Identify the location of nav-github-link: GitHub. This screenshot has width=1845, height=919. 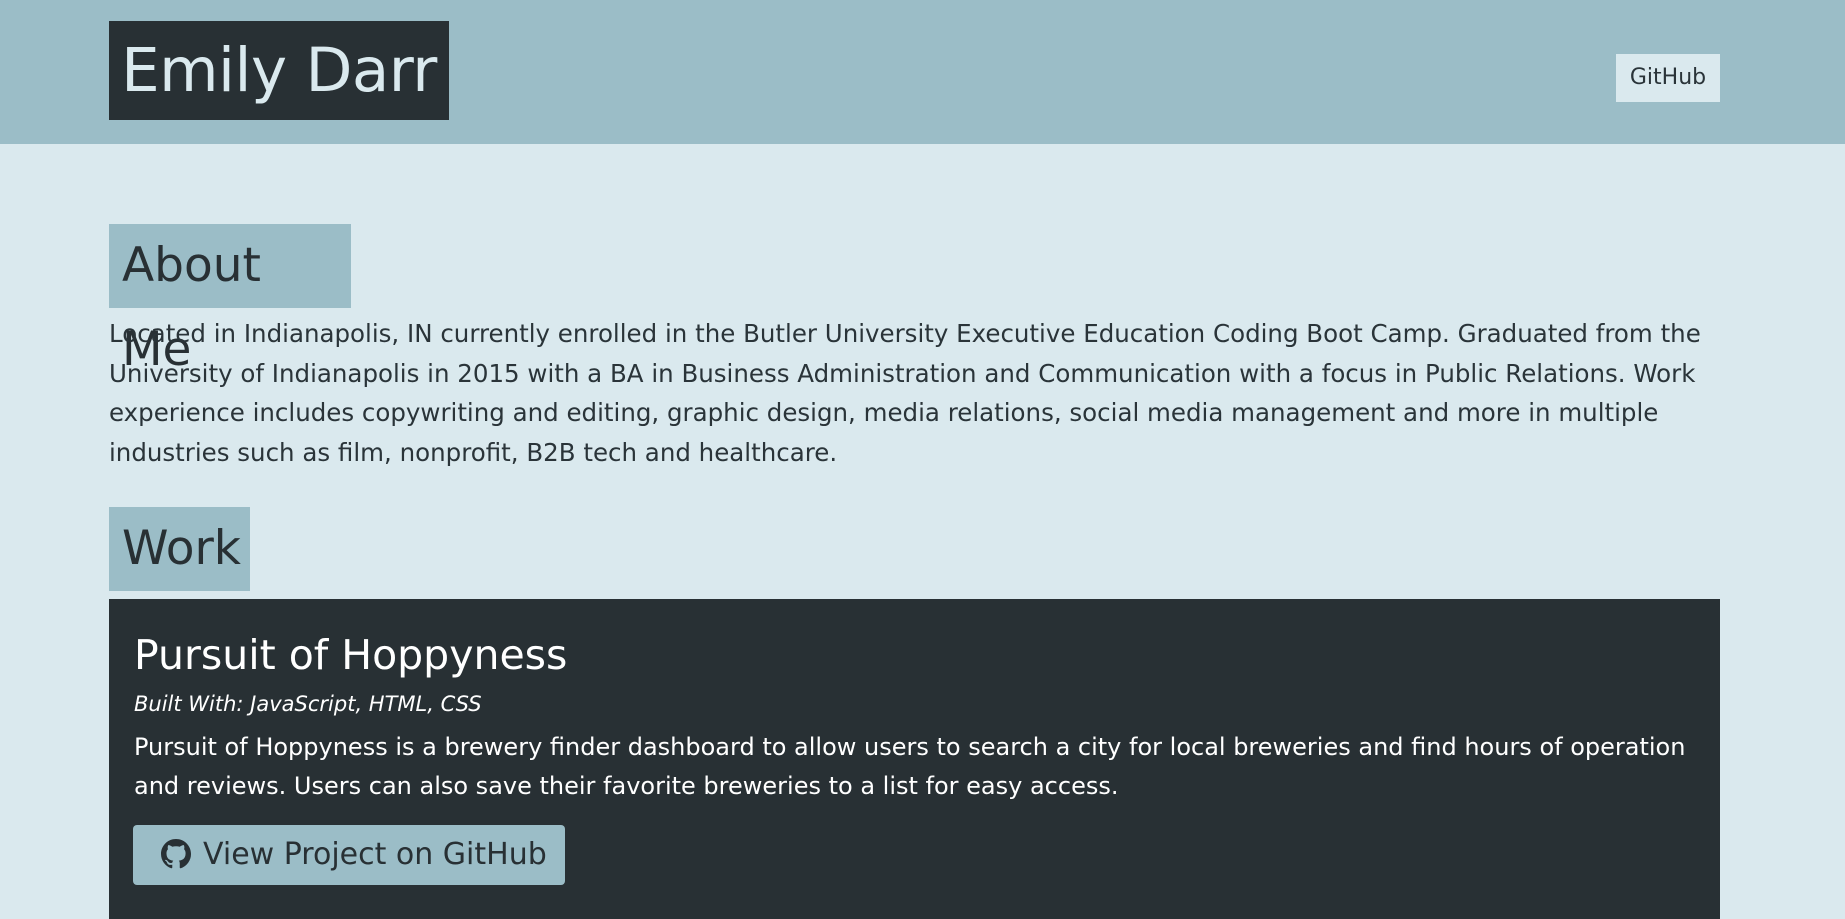
(1668, 78).